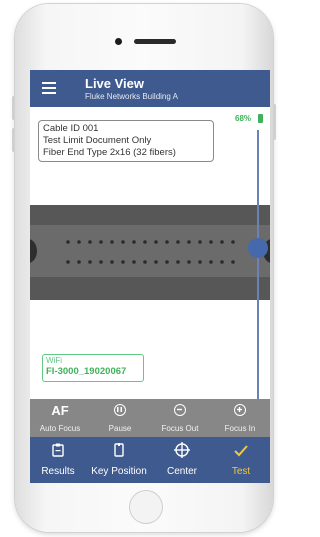  I want to click on nav-key-position-label: Key Position, so click(119, 471).